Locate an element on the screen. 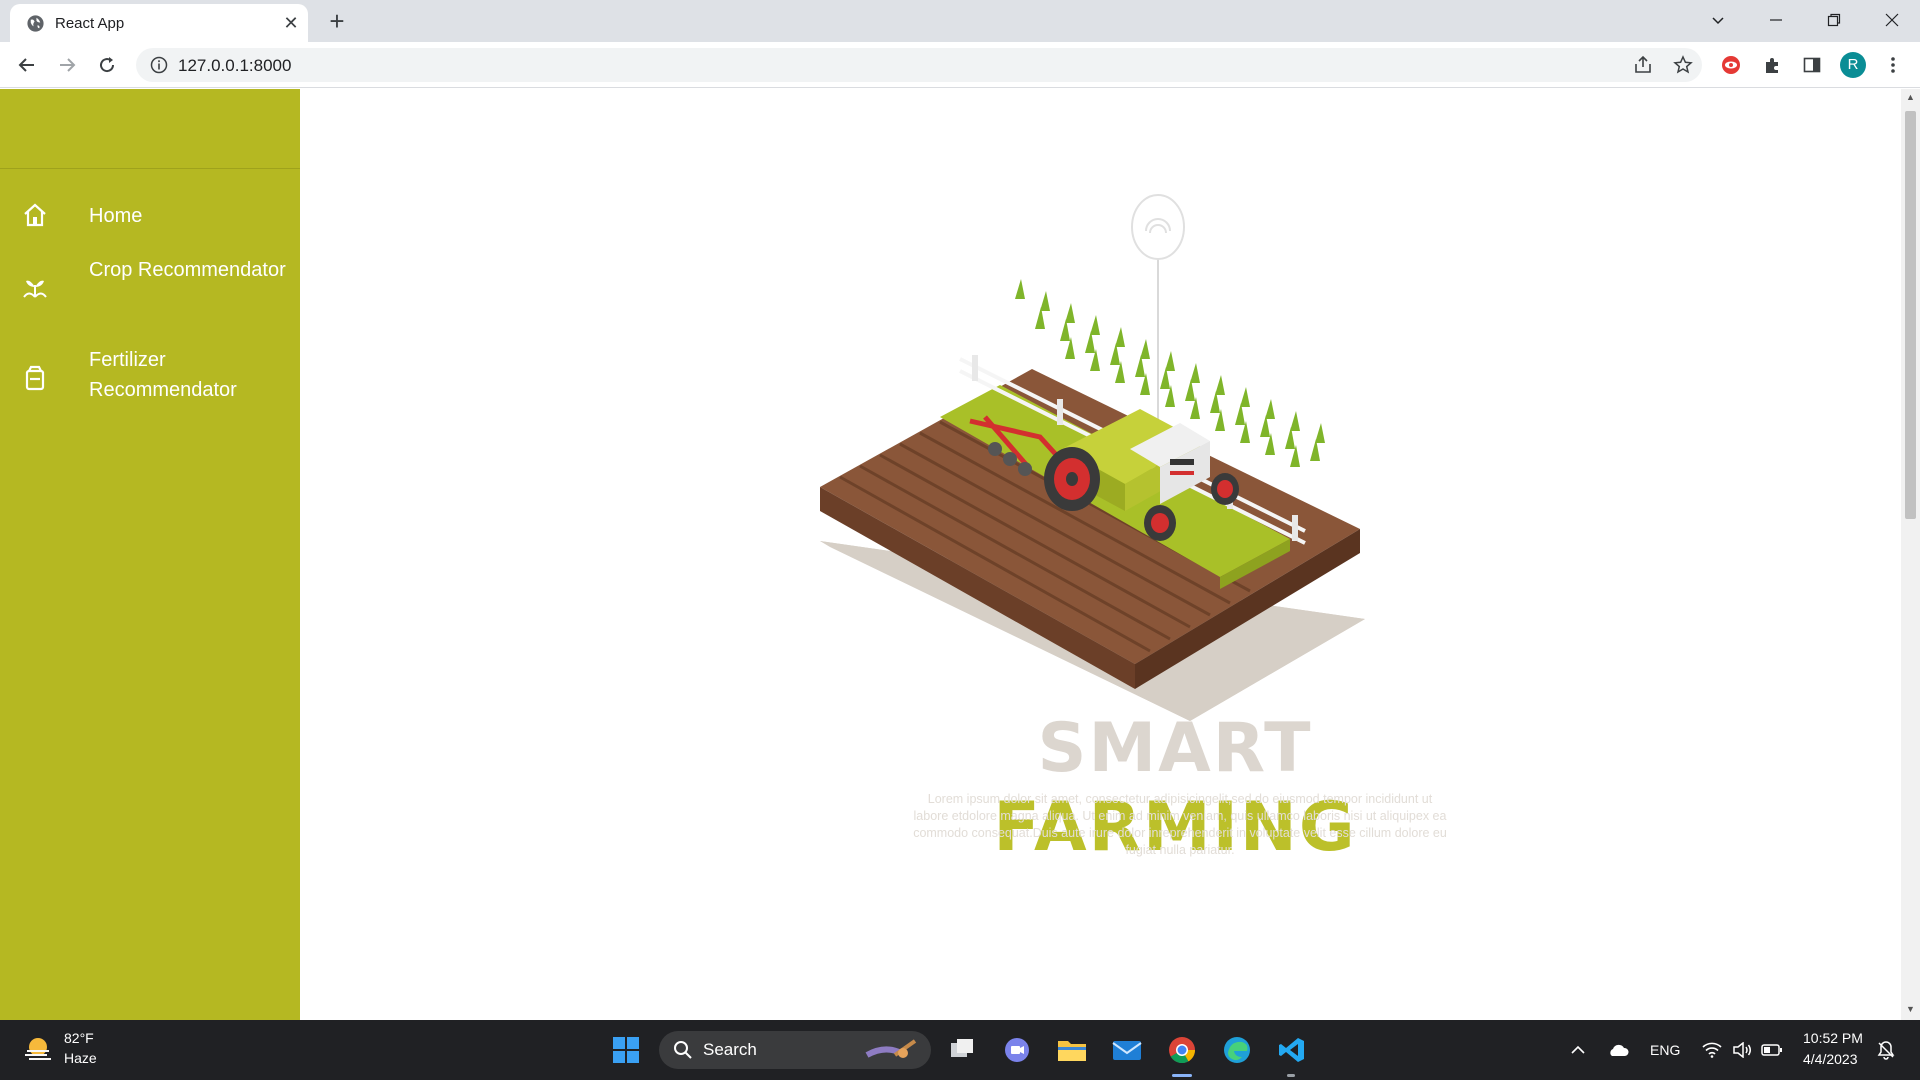 The width and height of the screenshot is (1920, 1080). vscode-icon is located at coordinates (1292, 1050).